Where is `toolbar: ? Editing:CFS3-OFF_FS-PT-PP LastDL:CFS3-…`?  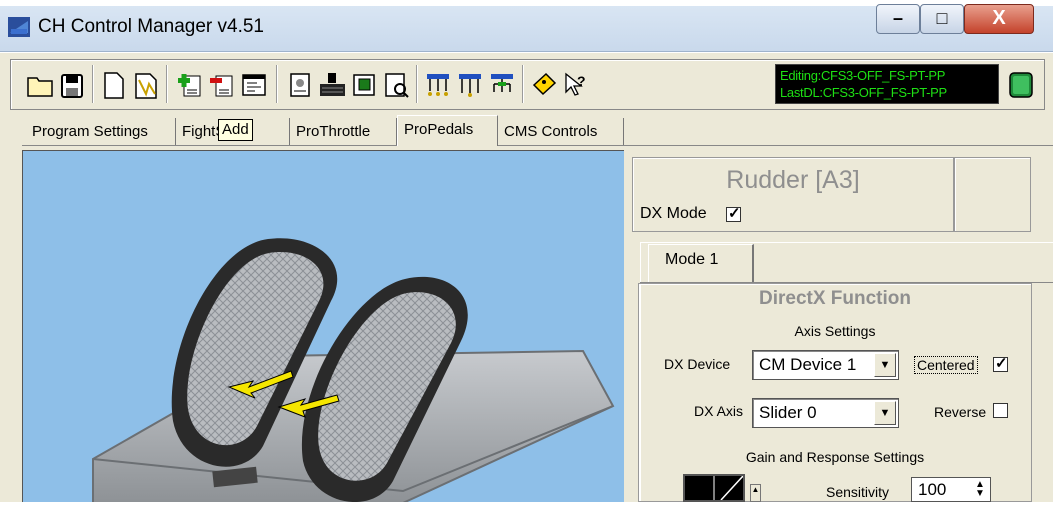 toolbar: ? Editing:CFS3-OFF_FS-PT-PP LastDL:CFS3-… is located at coordinates (526, 83).